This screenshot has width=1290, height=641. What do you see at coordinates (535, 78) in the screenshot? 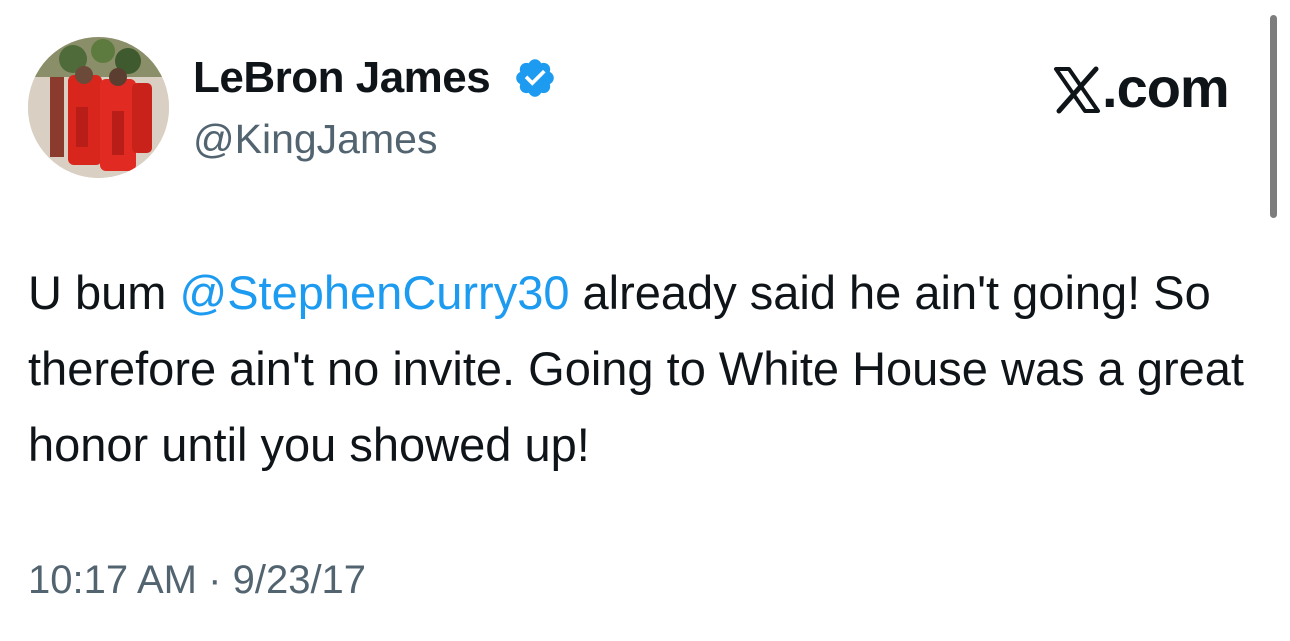
I see `verified-badge-icon` at bounding box center [535, 78].